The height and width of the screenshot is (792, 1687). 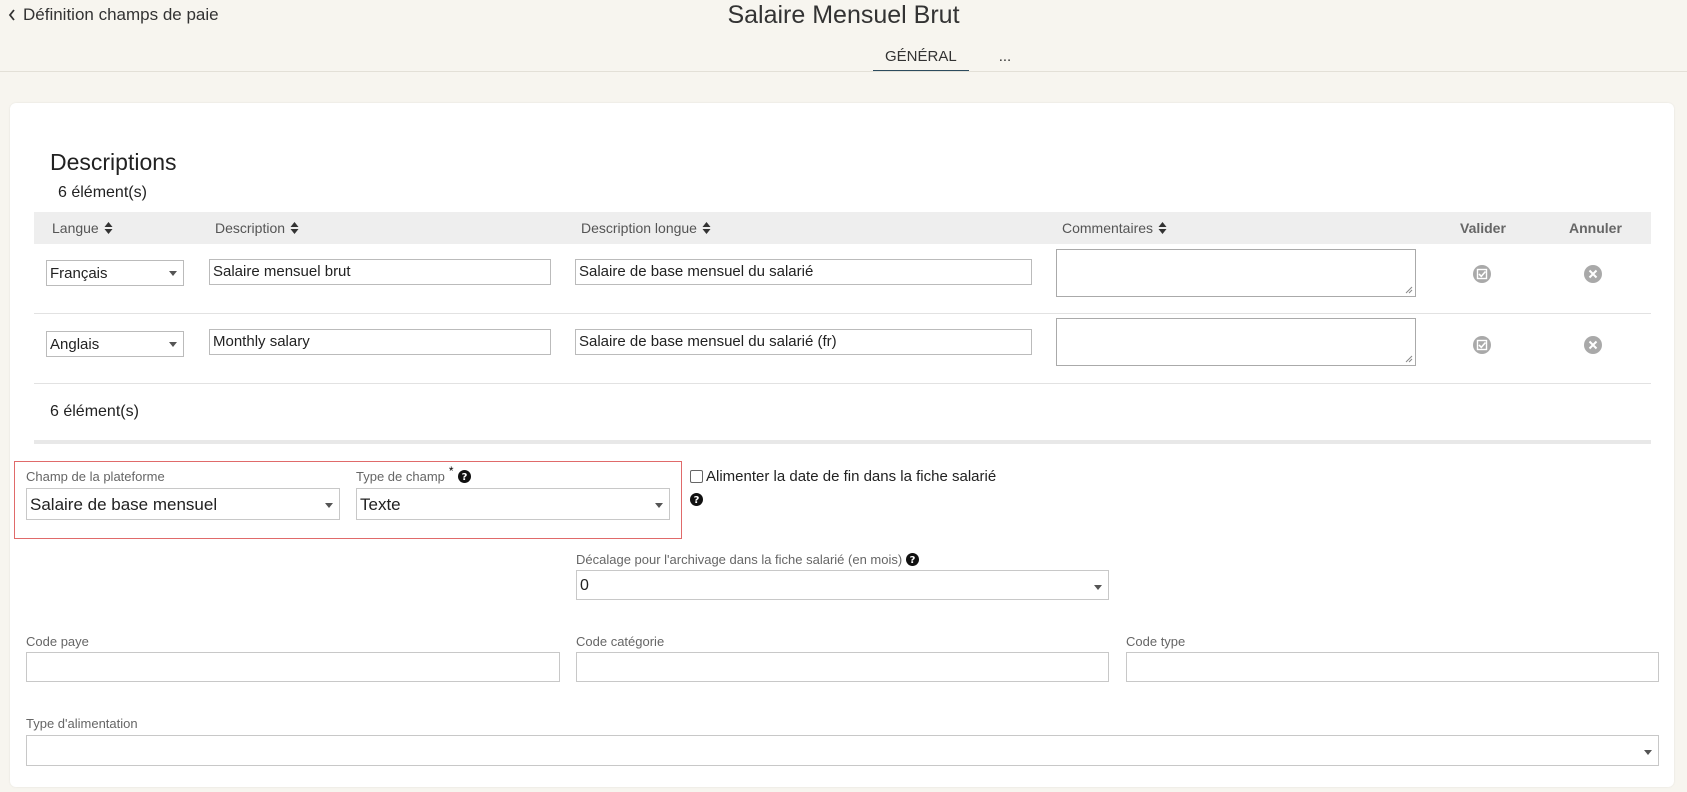 What do you see at coordinates (1156, 641) in the screenshot?
I see `code-type-label: Code type` at bounding box center [1156, 641].